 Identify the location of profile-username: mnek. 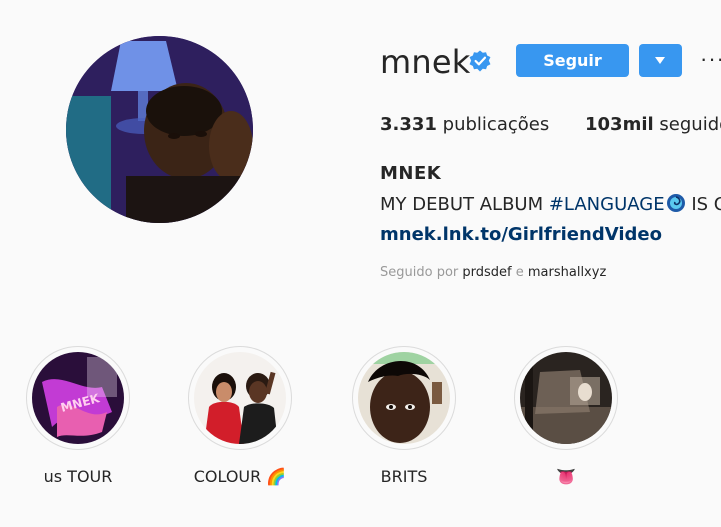
(425, 62).